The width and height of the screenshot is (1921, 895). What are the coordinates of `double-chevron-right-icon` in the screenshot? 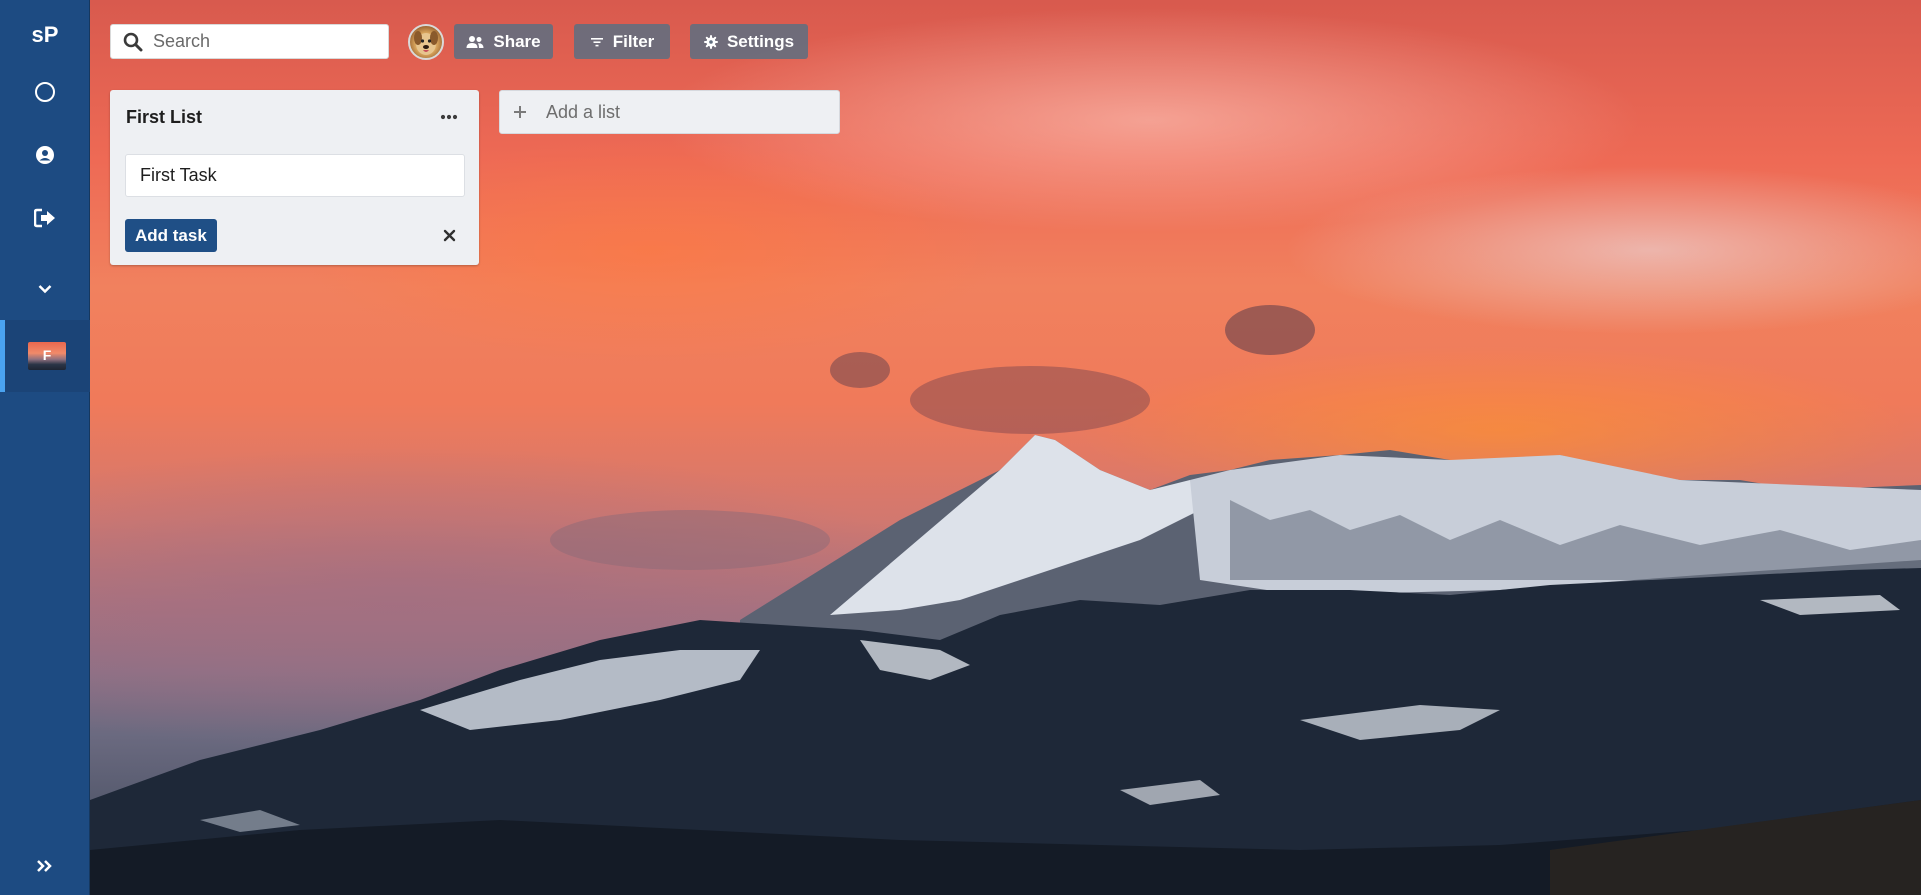 It's located at (45, 866).